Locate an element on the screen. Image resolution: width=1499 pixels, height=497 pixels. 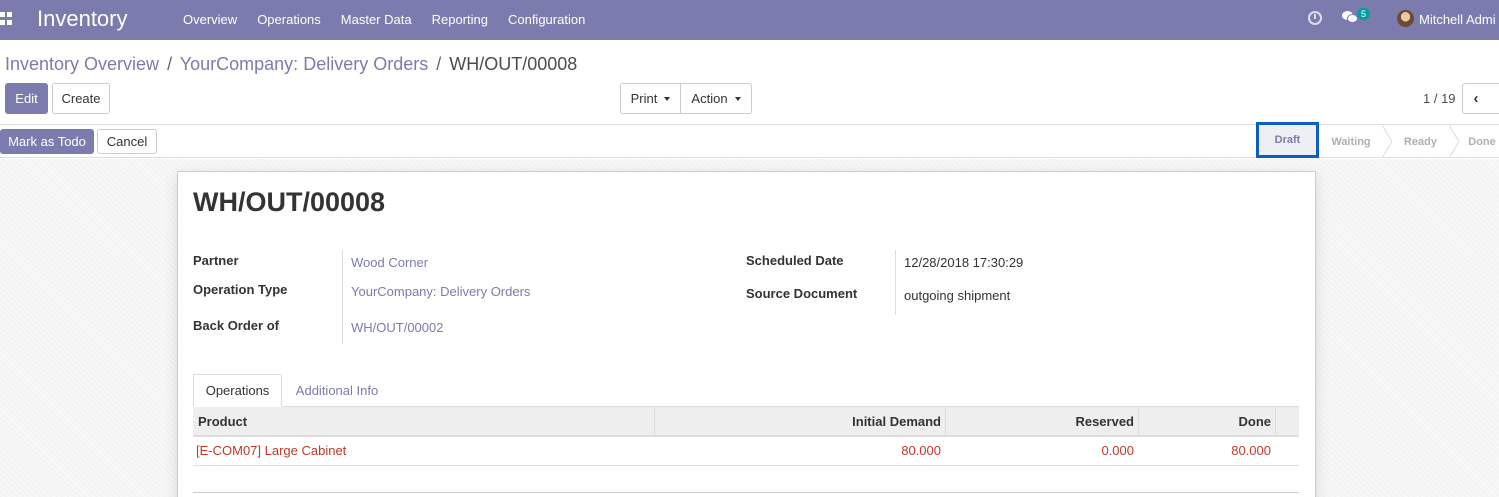
pager-next-button is located at coordinates (1494, 98).